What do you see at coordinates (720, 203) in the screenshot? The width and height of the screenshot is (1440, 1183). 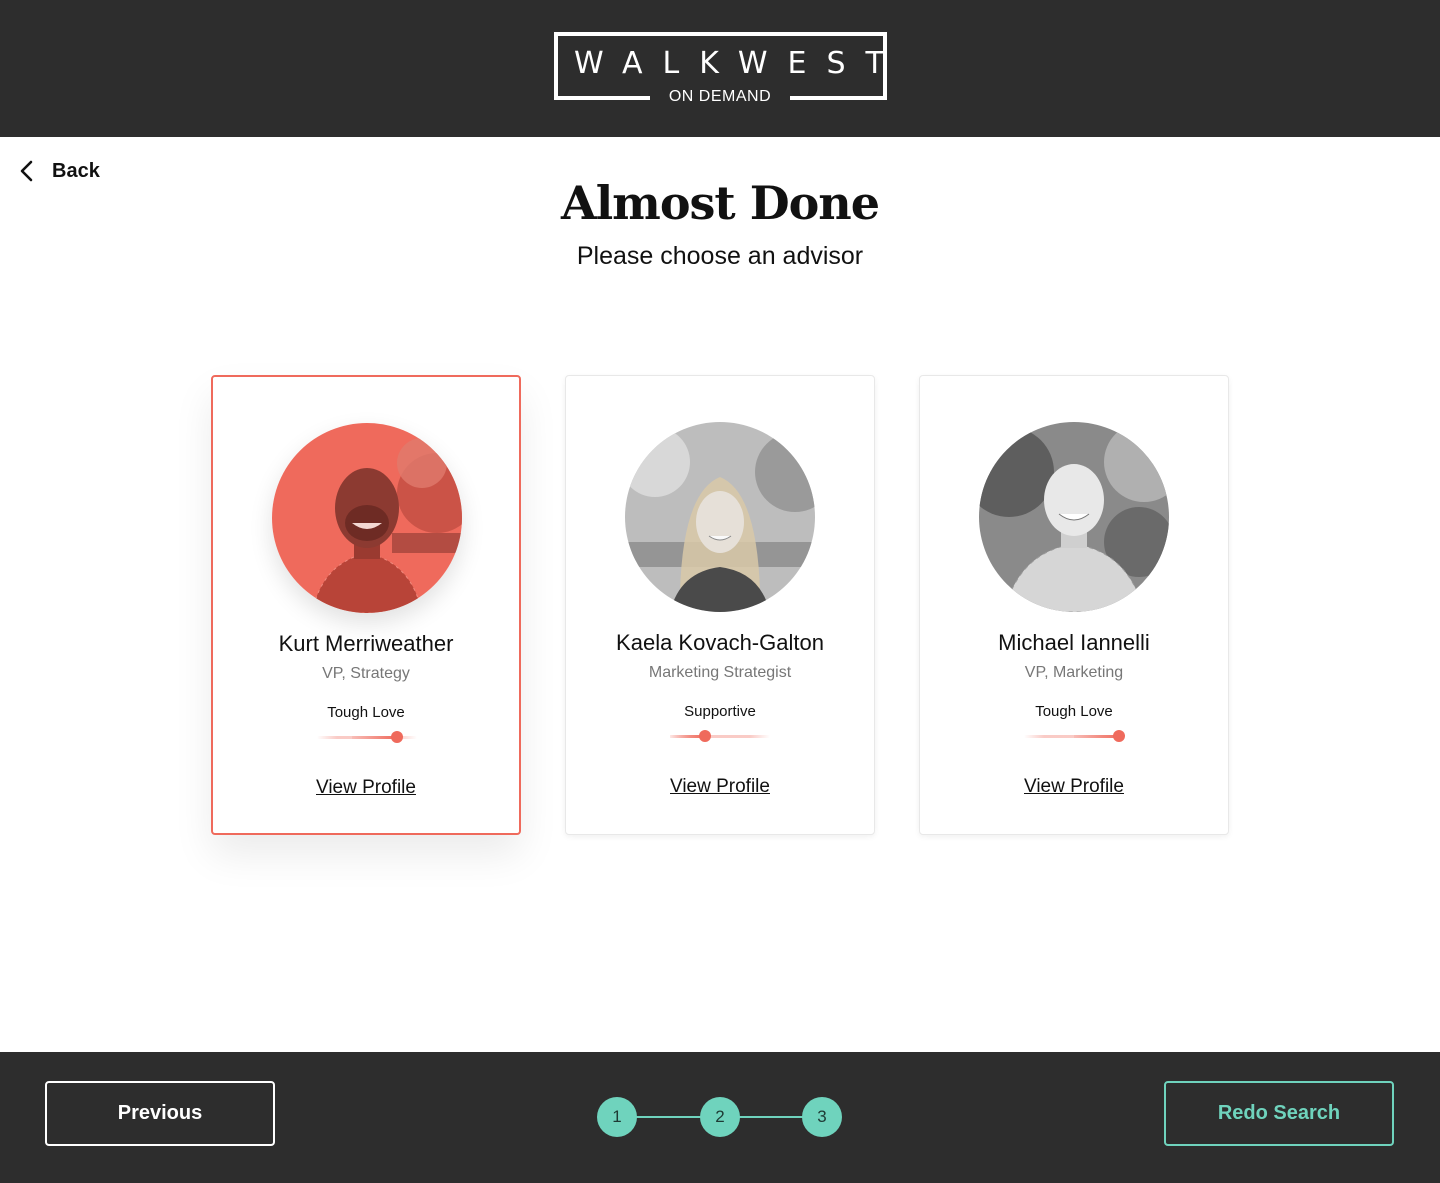 I see `page-title: Almost Done` at bounding box center [720, 203].